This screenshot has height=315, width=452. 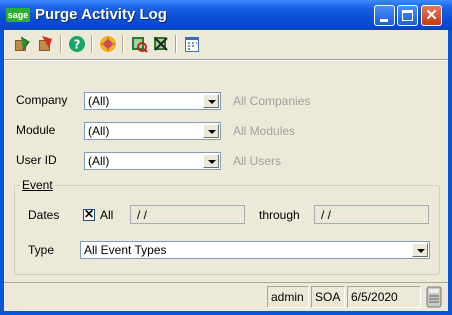 I want to click on company-value: (All), so click(x=99, y=101).